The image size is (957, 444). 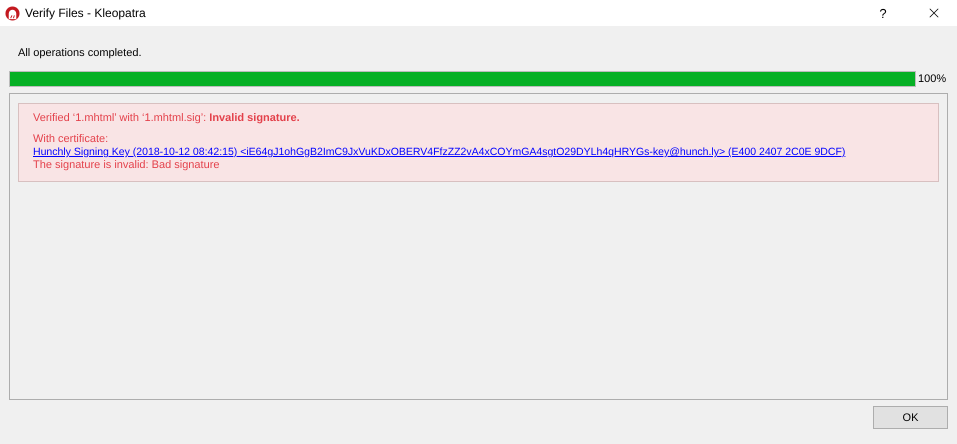 What do you see at coordinates (126, 165) in the screenshot?
I see `signature-detail: The signature is invalid: Bad signature` at bounding box center [126, 165].